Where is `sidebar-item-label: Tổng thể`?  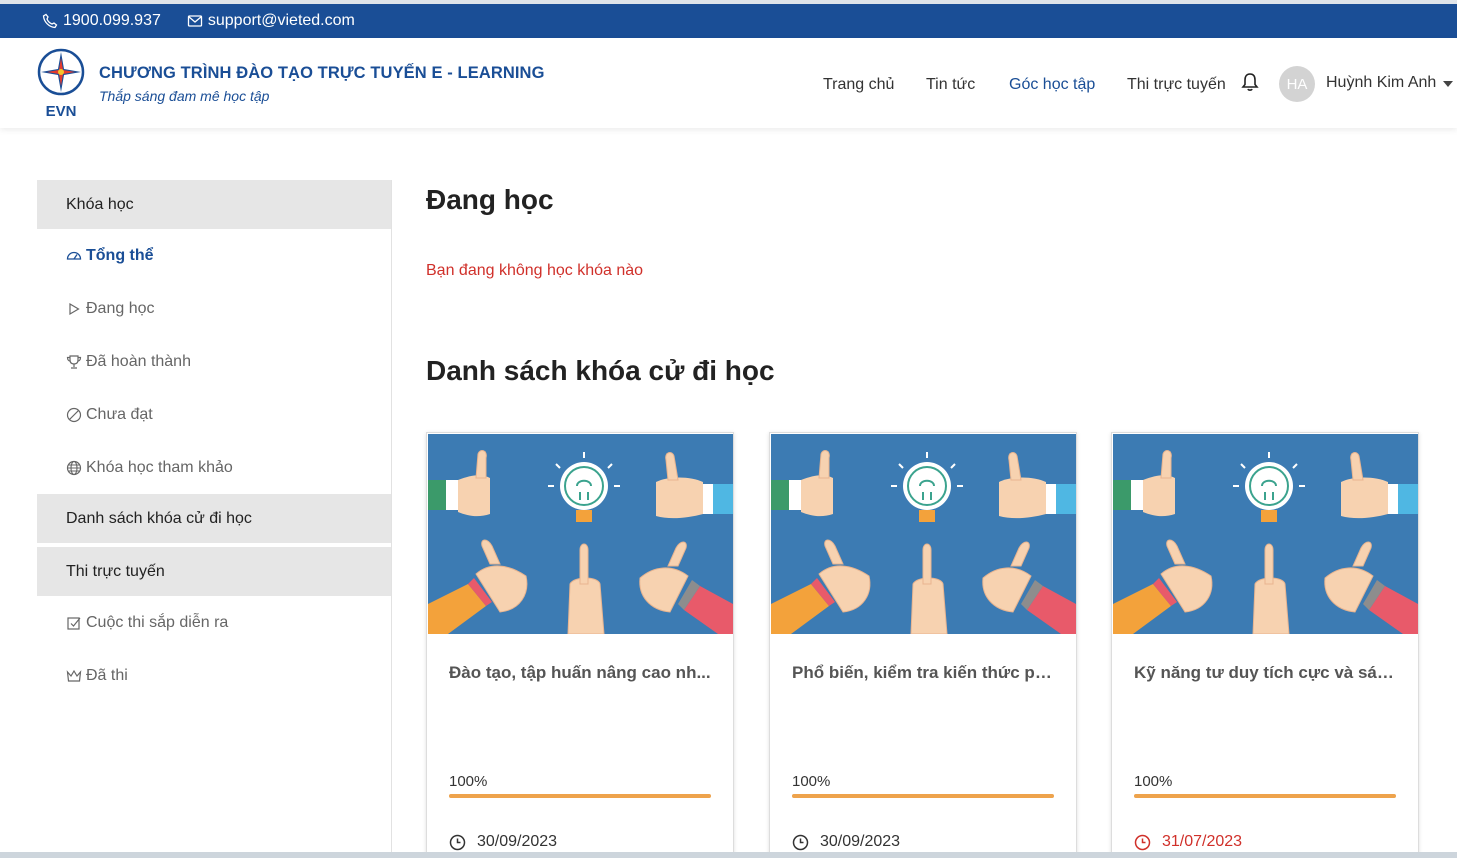
sidebar-item-label: Tổng thể is located at coordinates (120, 255).